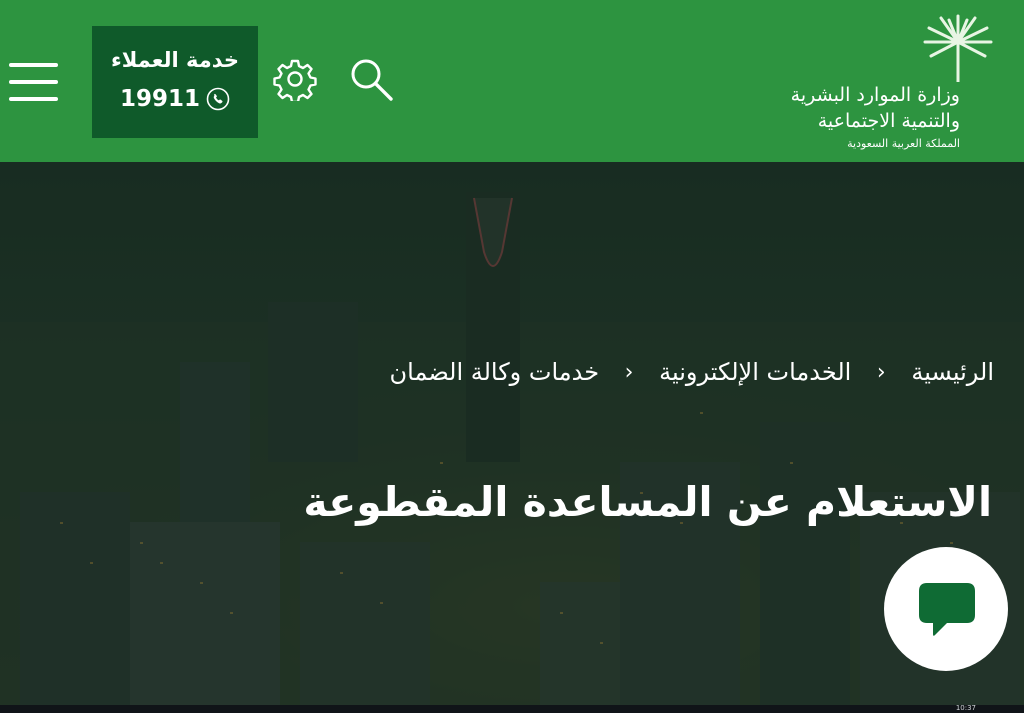 Image resolution: width=1024 pixels, height=713 pixels. What do you see at coordinates (371, 79) in the screenshot?
I see `search-icon` at bounding box center [371, 79].